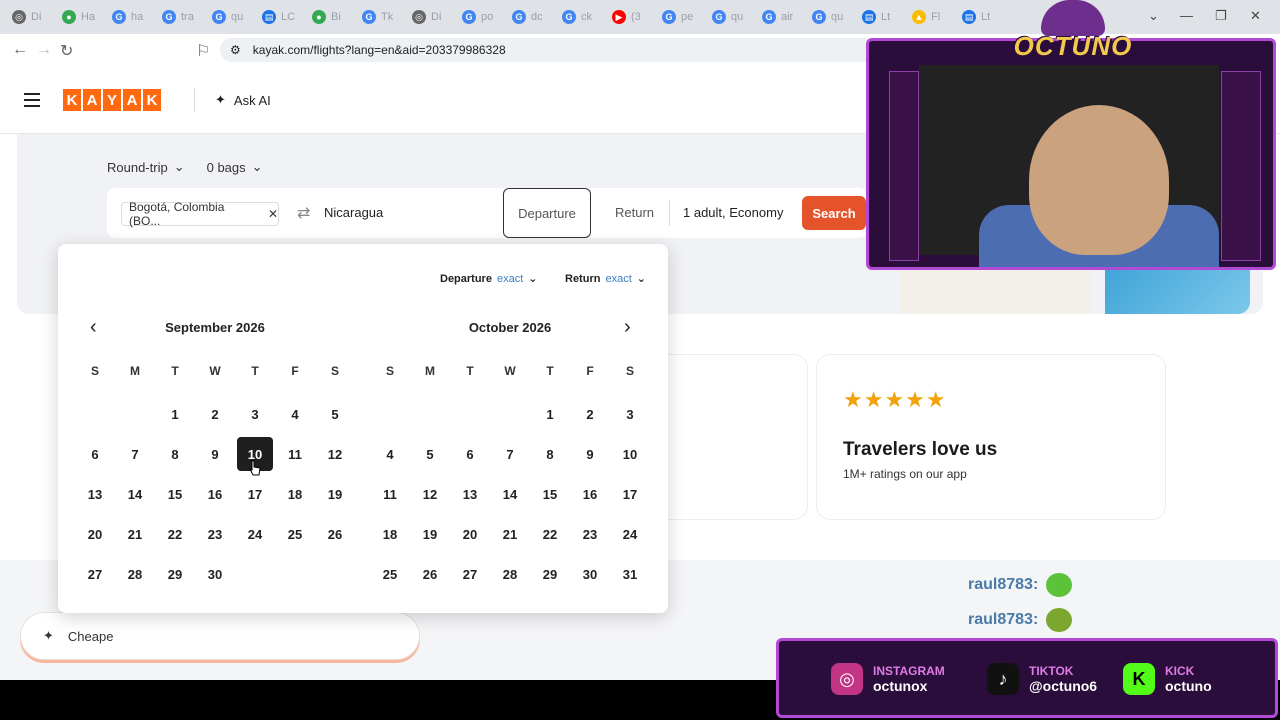 This screenshot has width=1280, height=720. Describe the element at coordinates (235, 167) in the screenshot. I see `bags-dropdown: 0 bags ⌄` at that location.